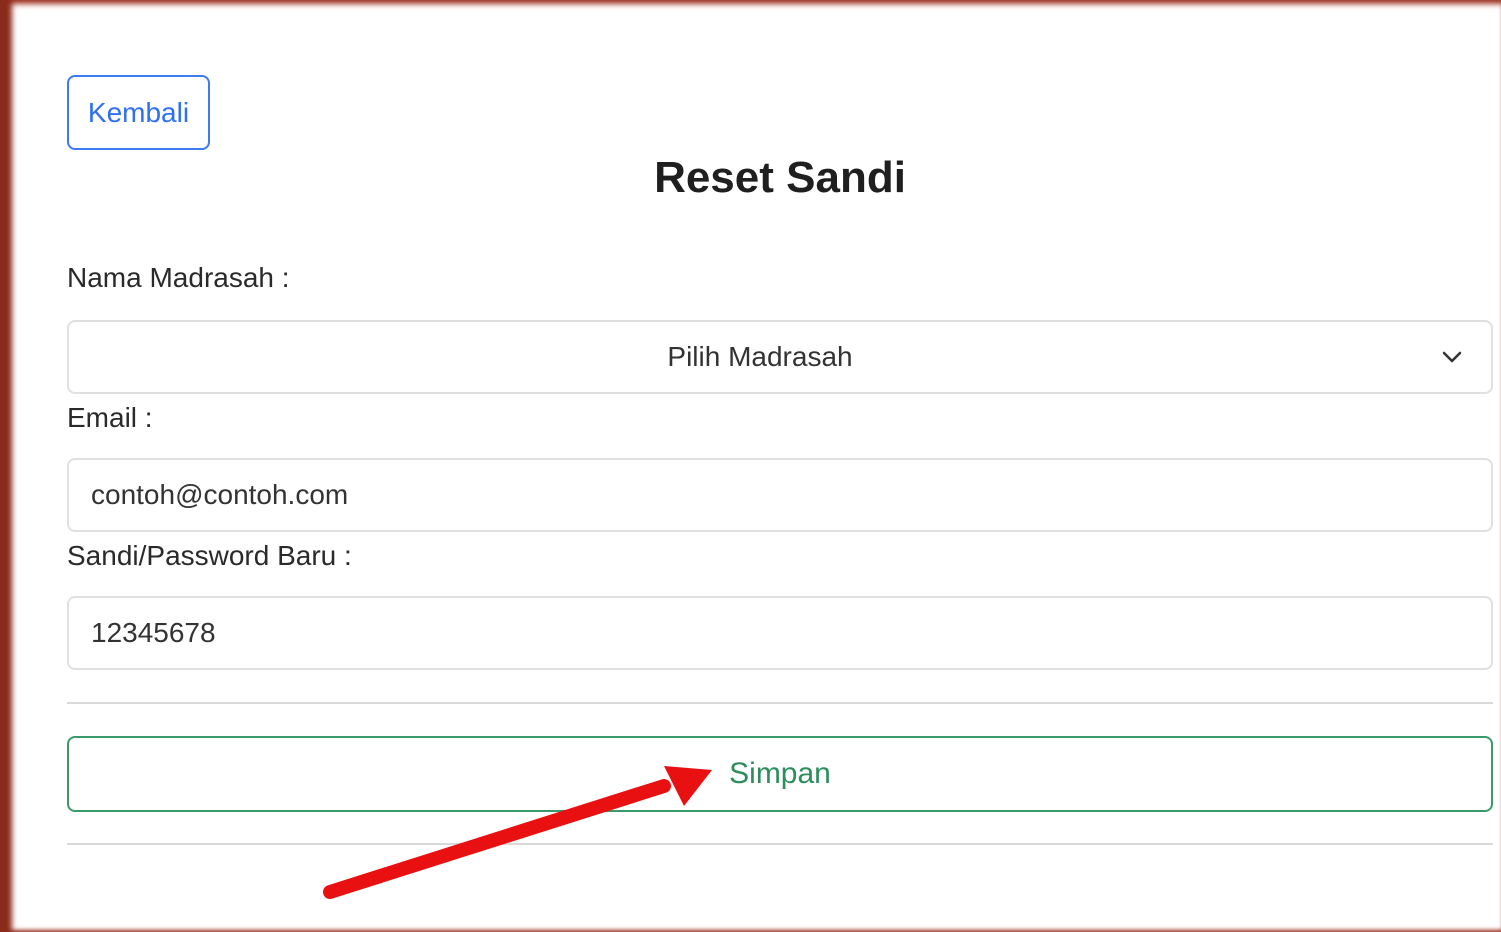 The width and height of the screenshot is (1501, 932). What do you see at coordinates (178, 277) in the screenshot?
I see `madrasah-label: Nama Madrasah :` at bounding box center [178, 277].